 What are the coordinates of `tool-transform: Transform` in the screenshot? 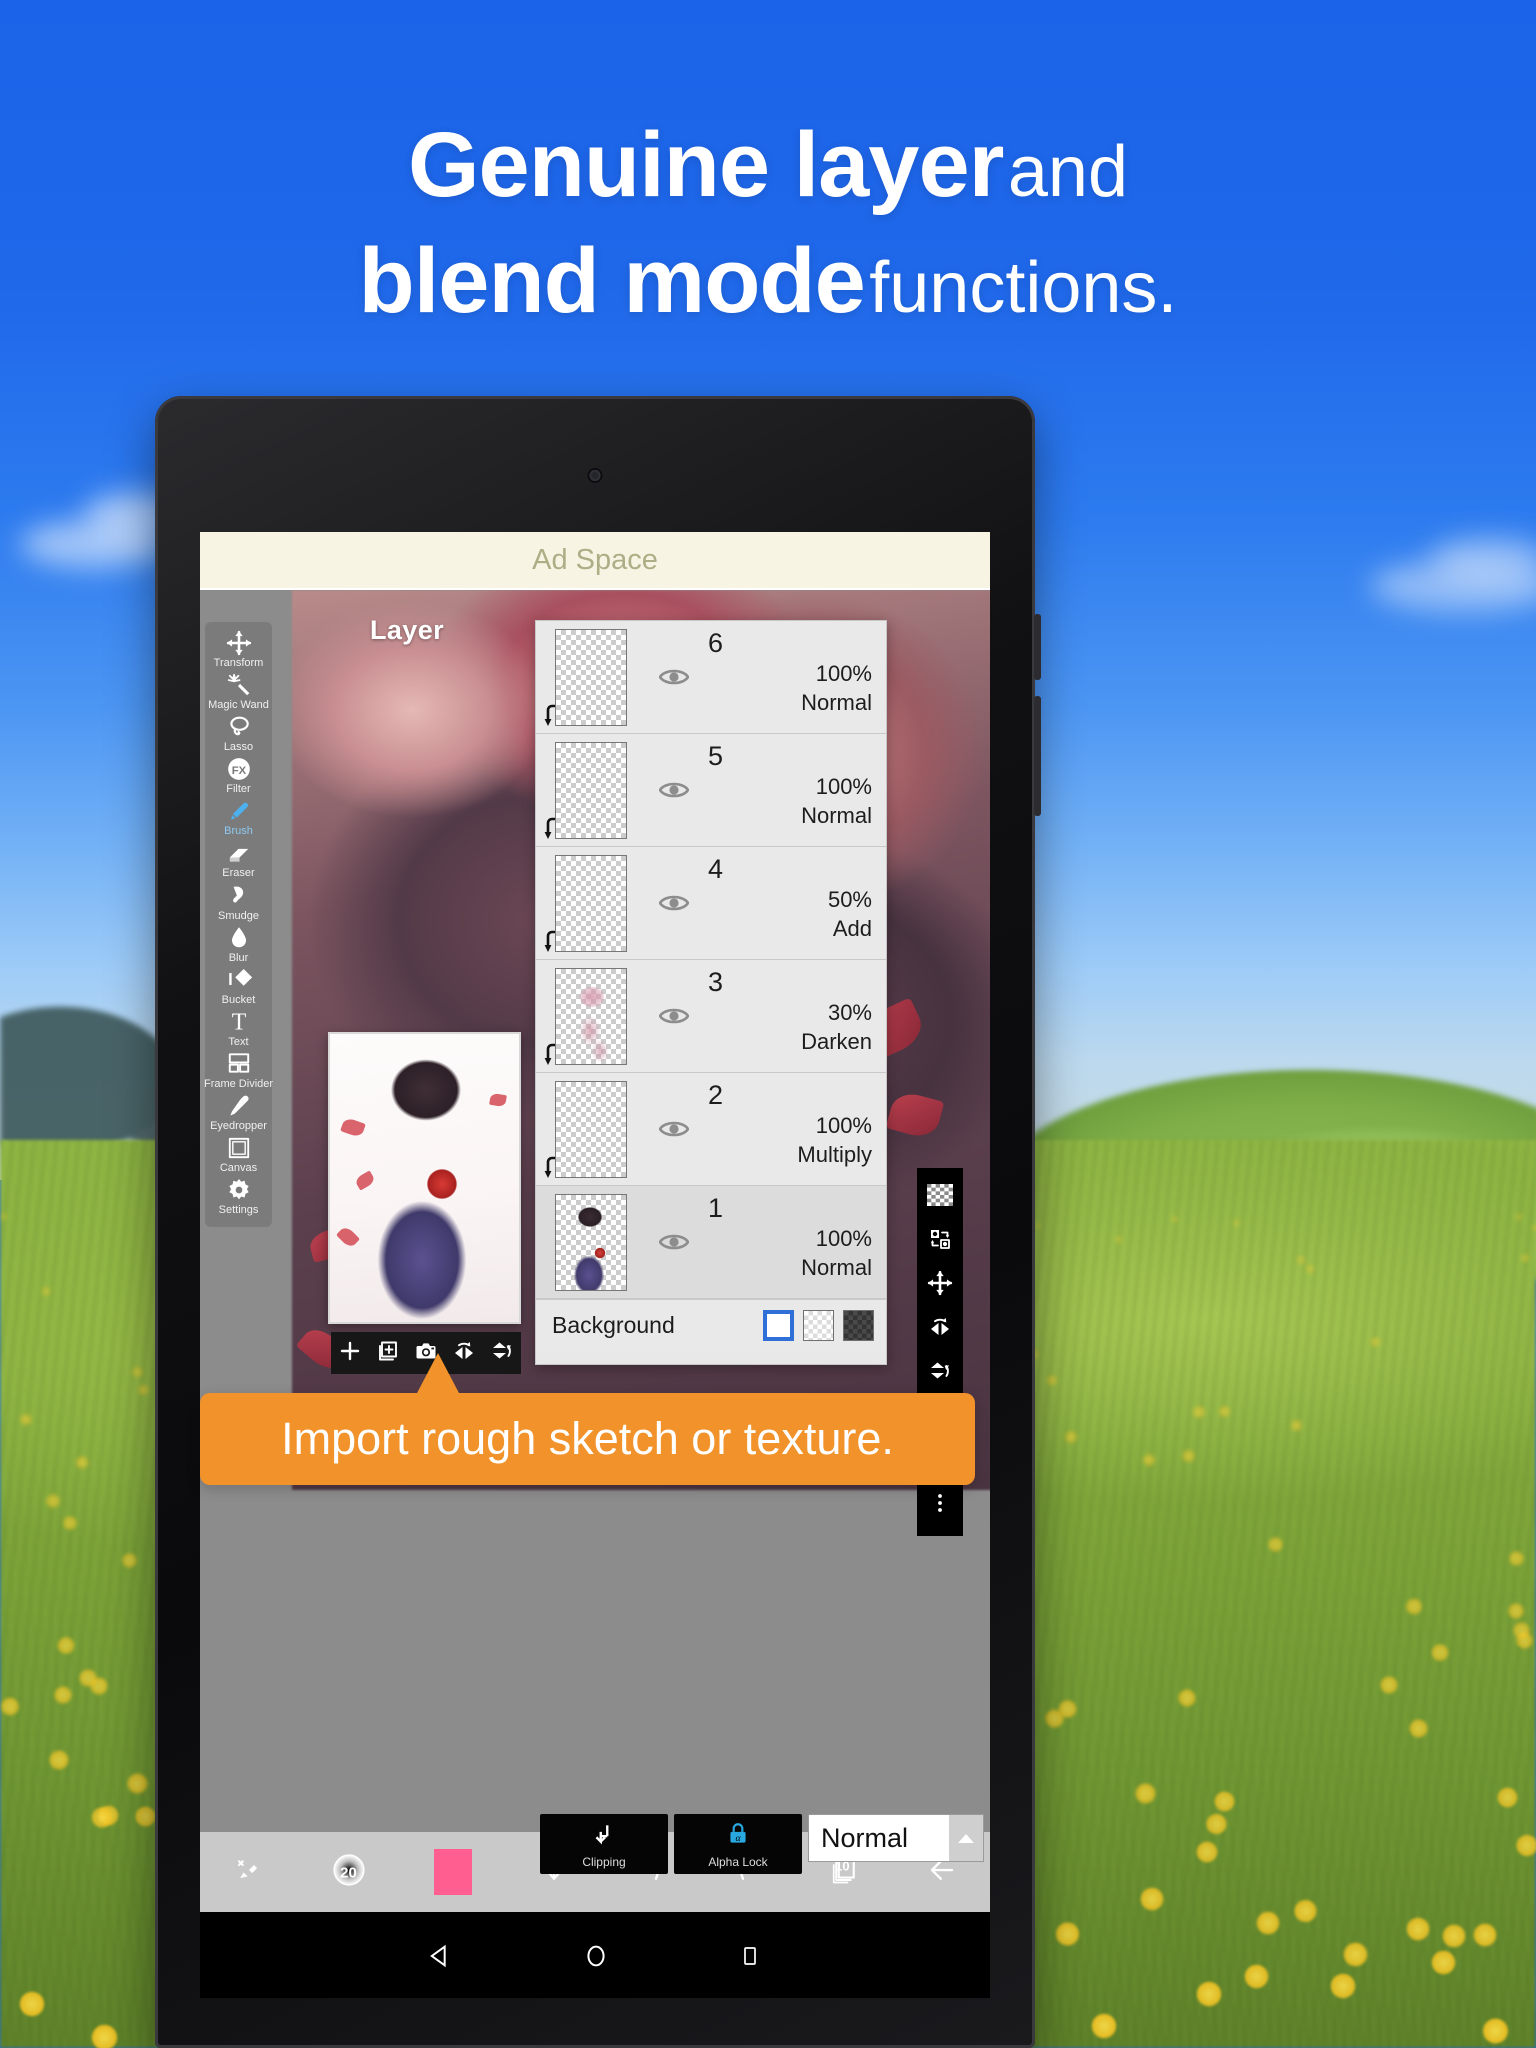 It's located at (238, 649).